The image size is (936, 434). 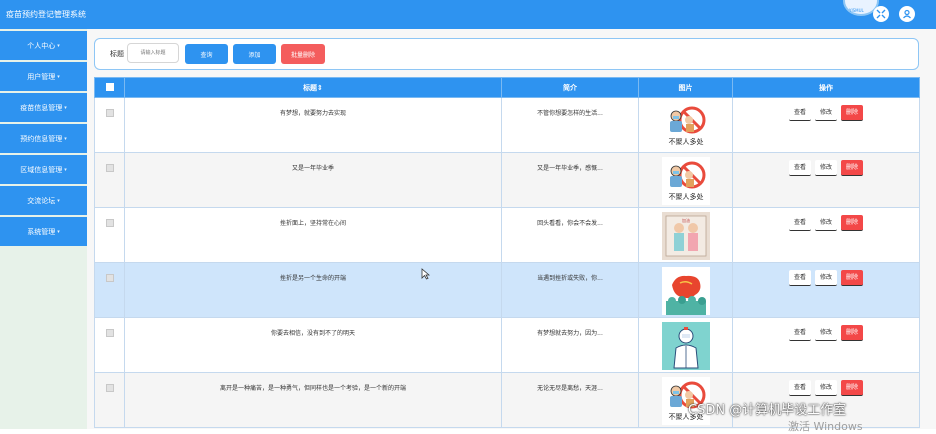 I want to click on user-icon, so click(x=907, y=14).